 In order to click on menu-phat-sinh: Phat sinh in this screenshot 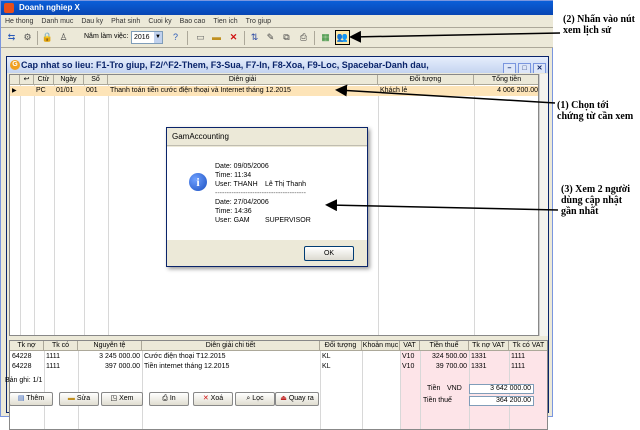, I will do `click(125, 21)`.